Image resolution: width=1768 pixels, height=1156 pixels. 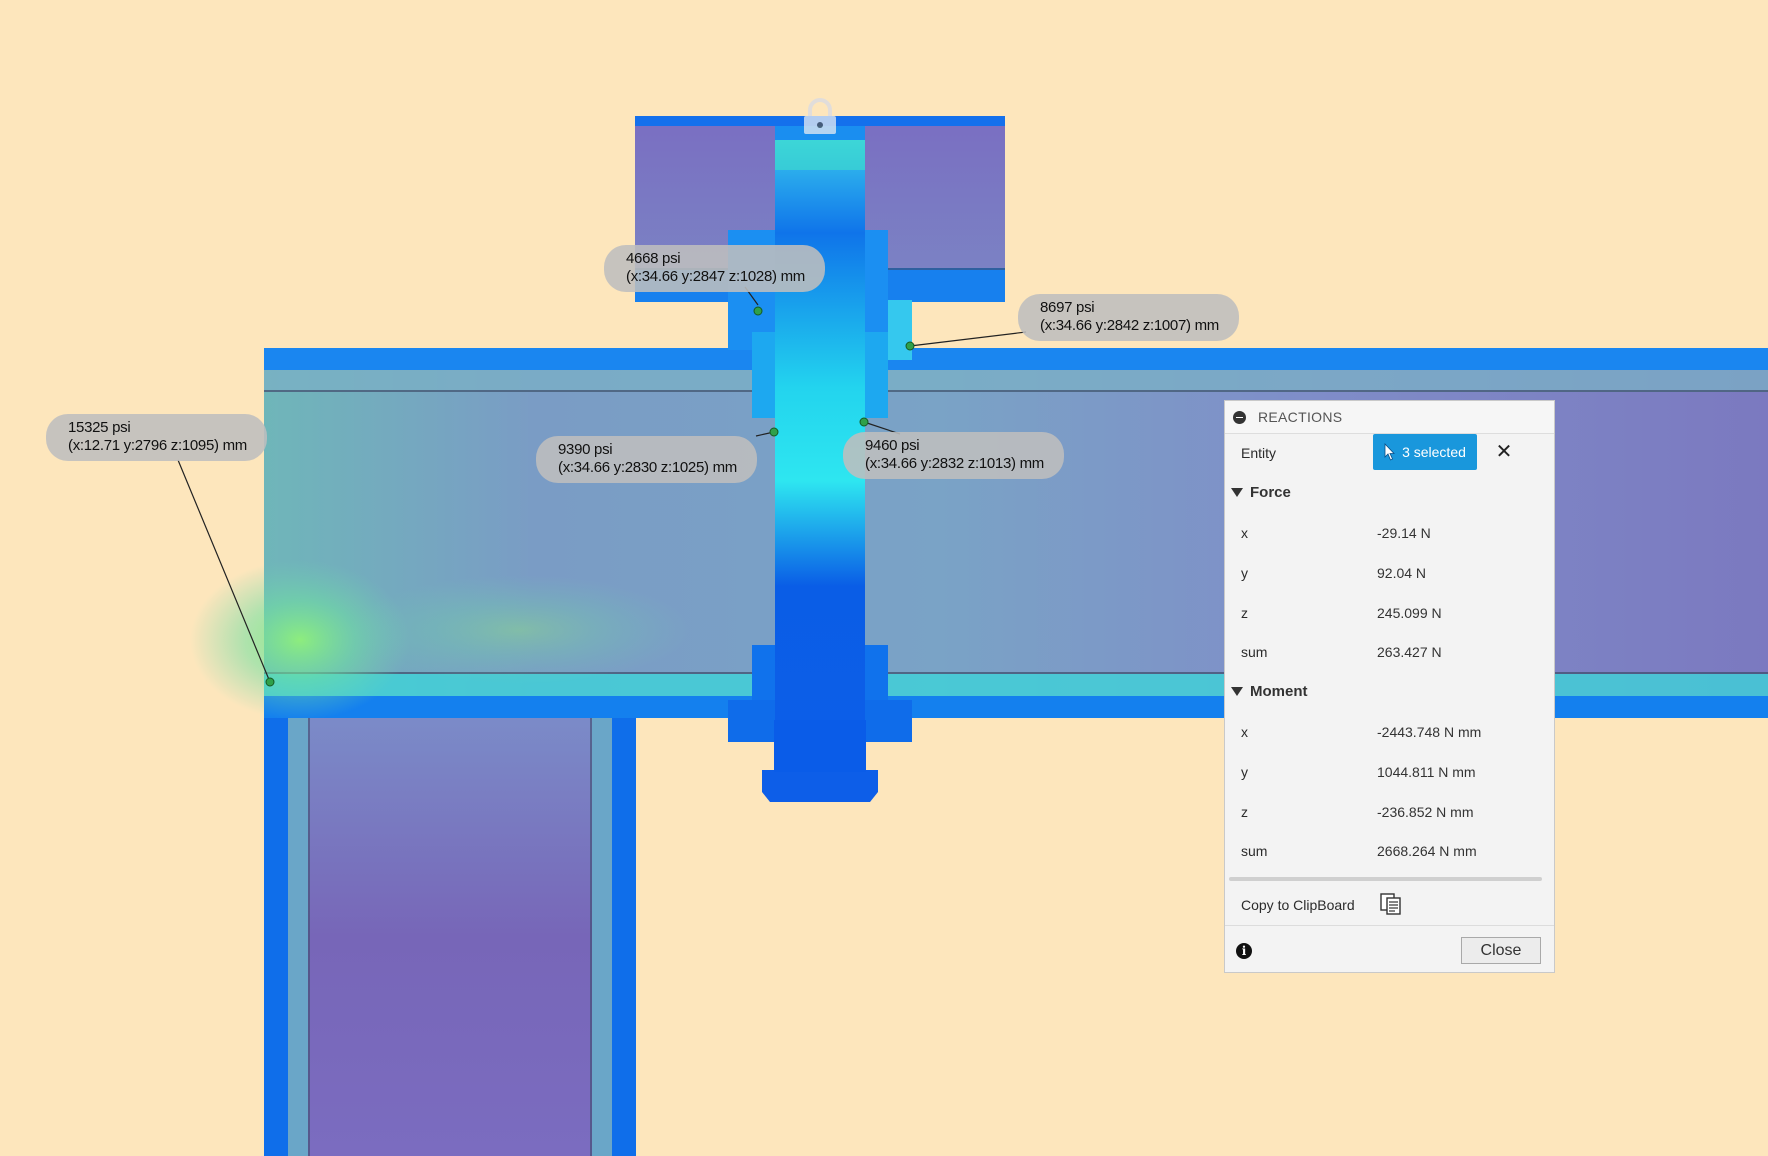 What do you see at coordinates (1270, 492) in the screenshot?
I see `force-label: Force` at bounding box center [1270, 492].